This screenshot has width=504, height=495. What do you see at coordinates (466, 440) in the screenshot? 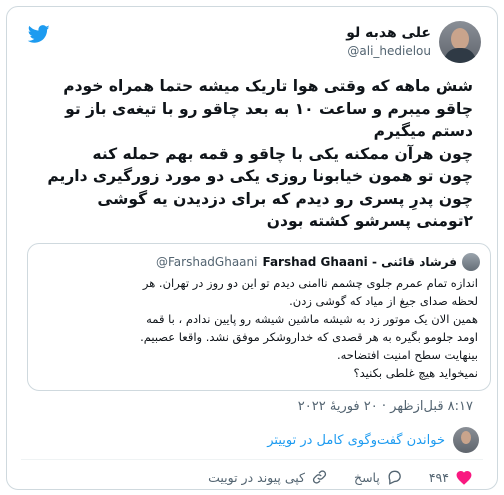
I see `conversation-avatar` at bounding box center [466, 440].